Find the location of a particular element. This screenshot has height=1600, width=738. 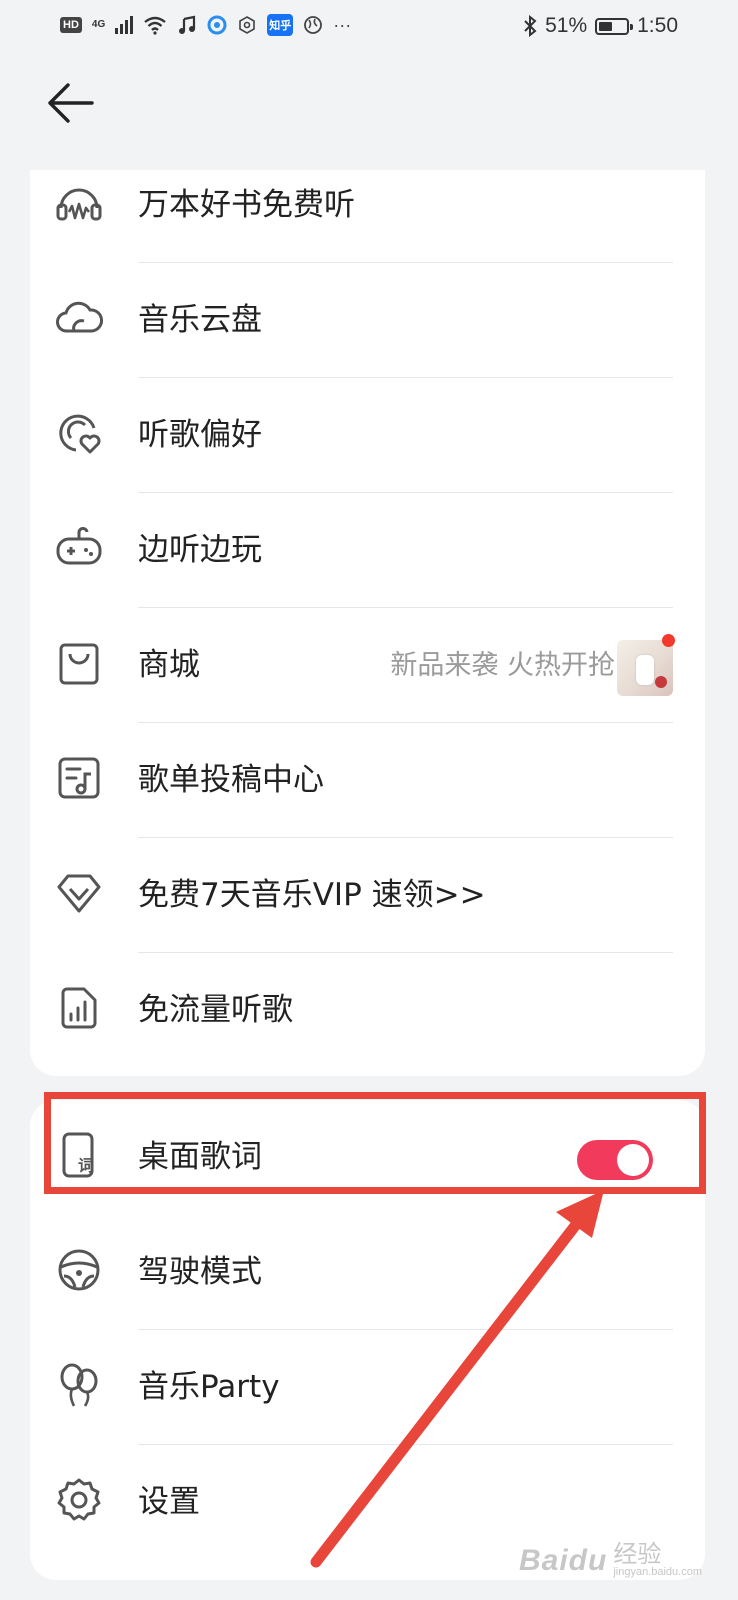

hexagon-app-icon is located at coordinates (247, 25).